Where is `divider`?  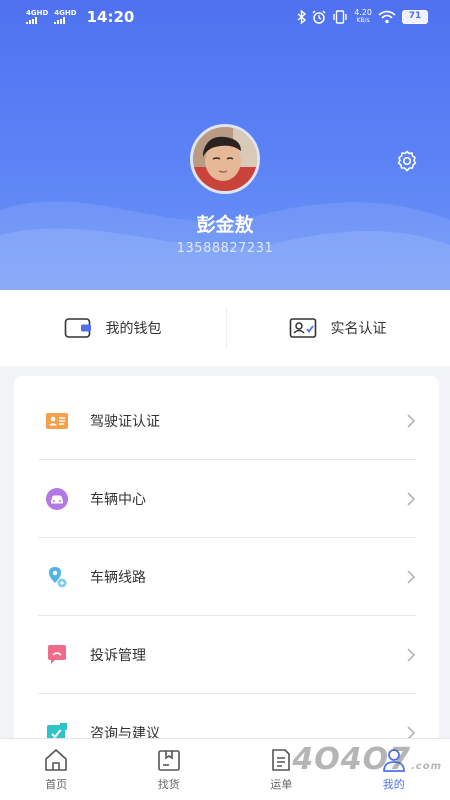 divider is located at coordinates (226, 328).